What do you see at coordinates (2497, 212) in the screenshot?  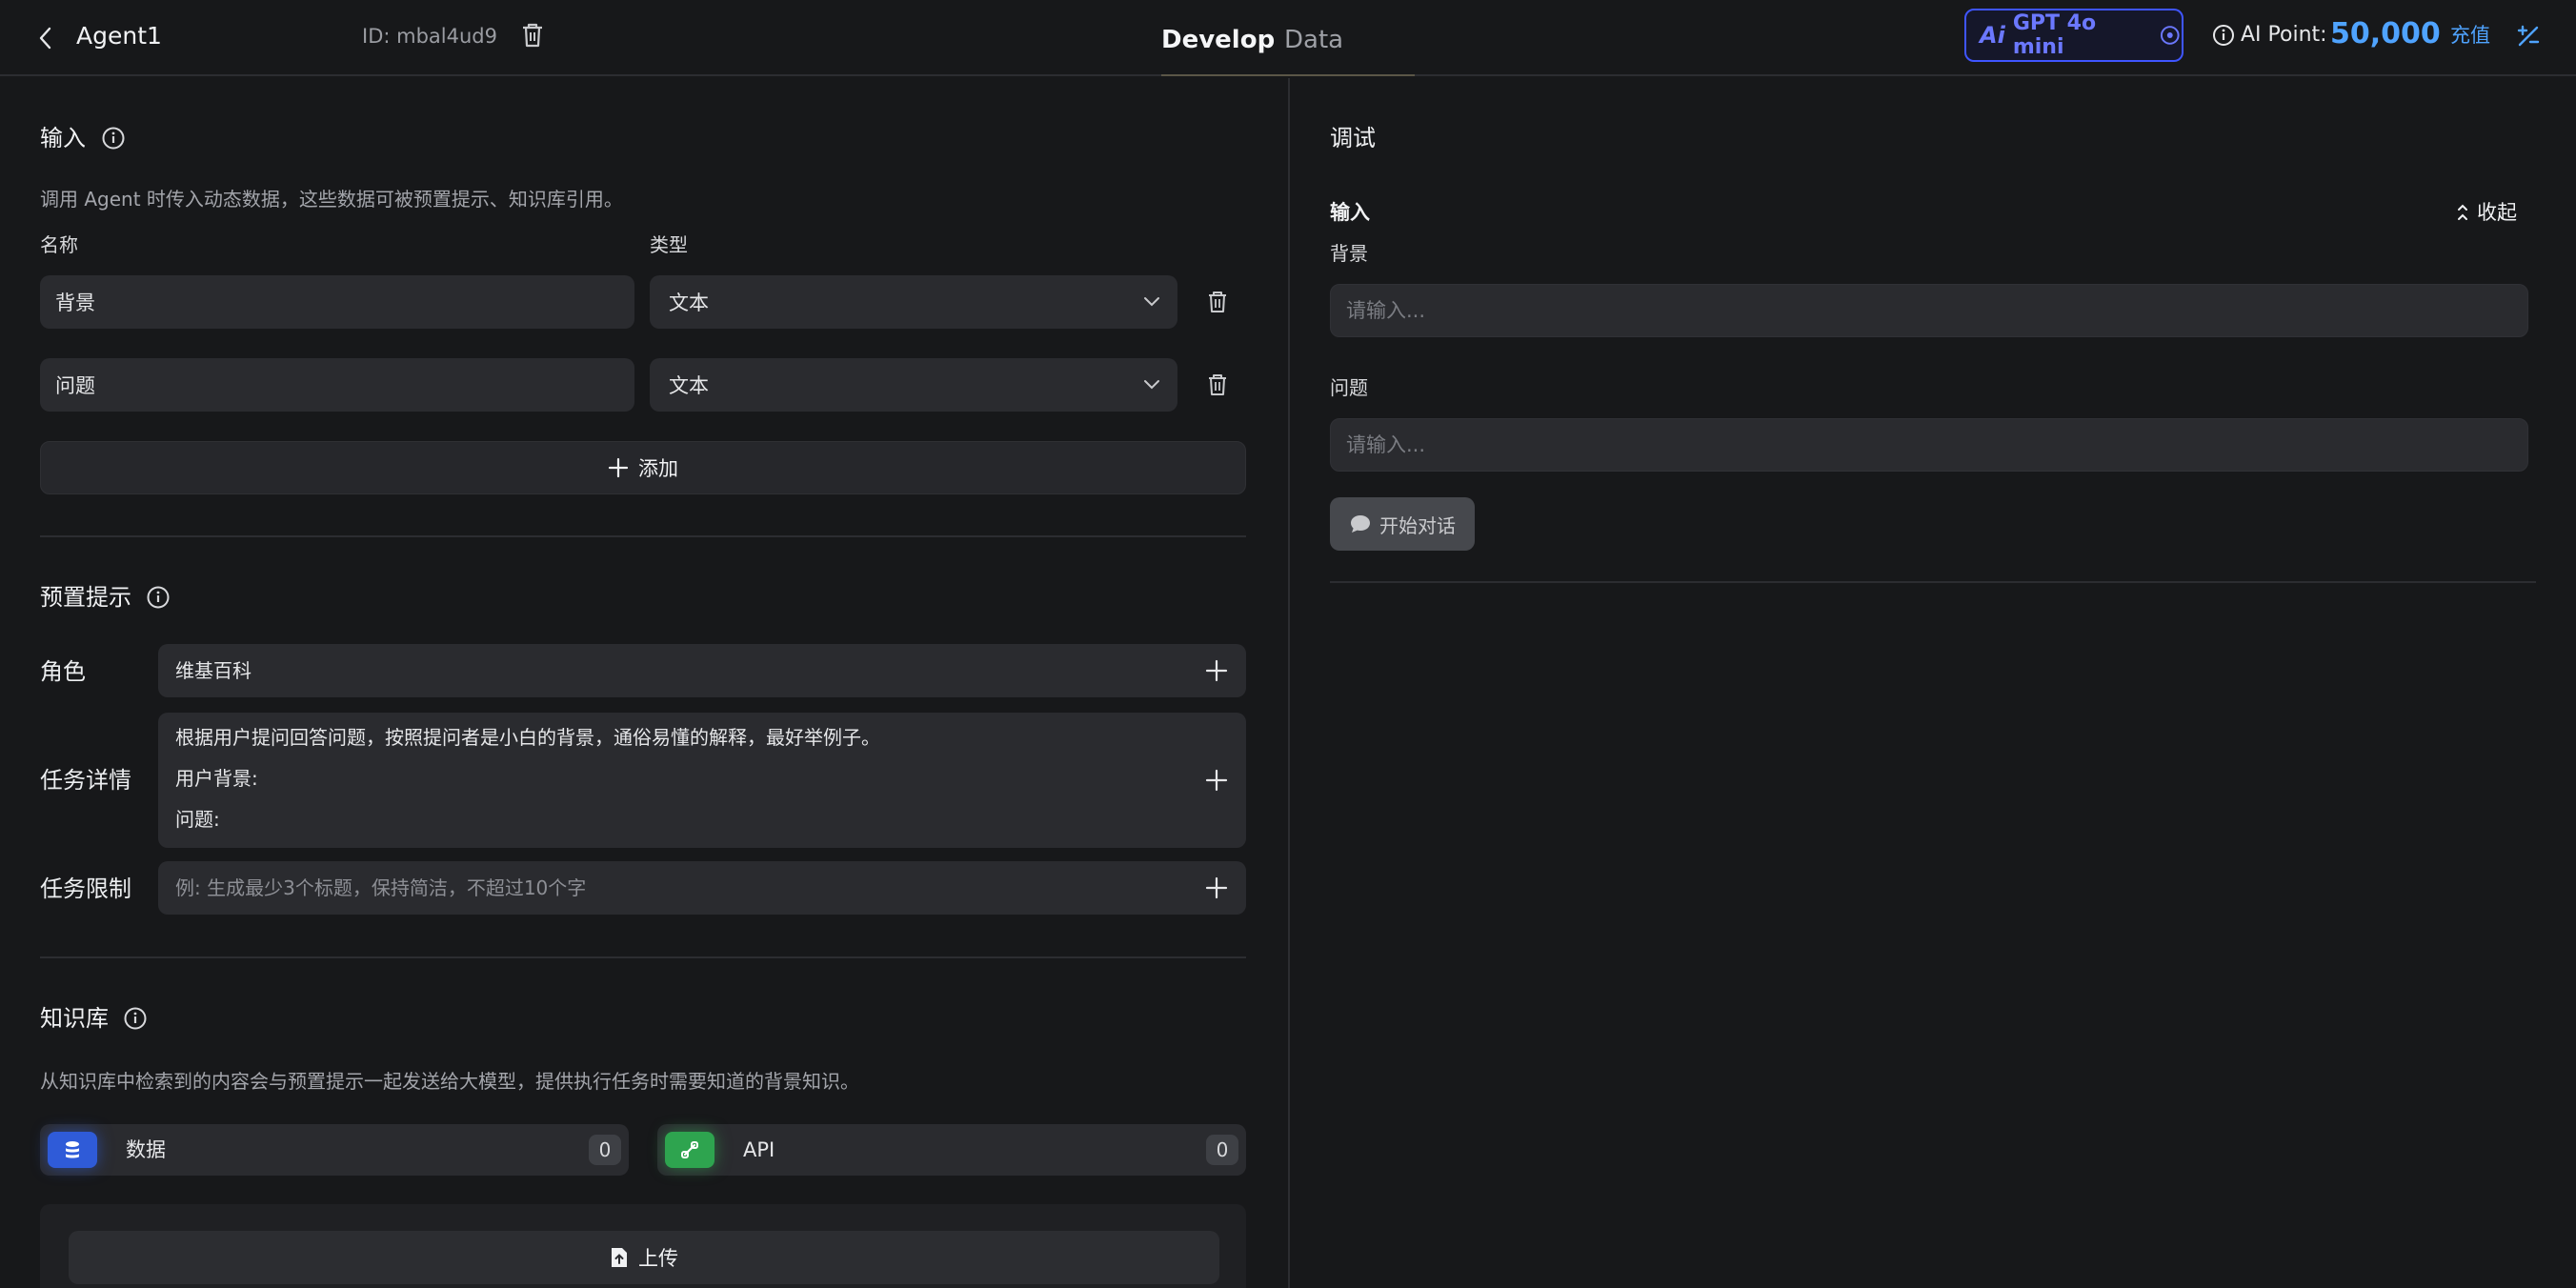 I see `collapse-label: 收起` at bounding box center [2497, 212].